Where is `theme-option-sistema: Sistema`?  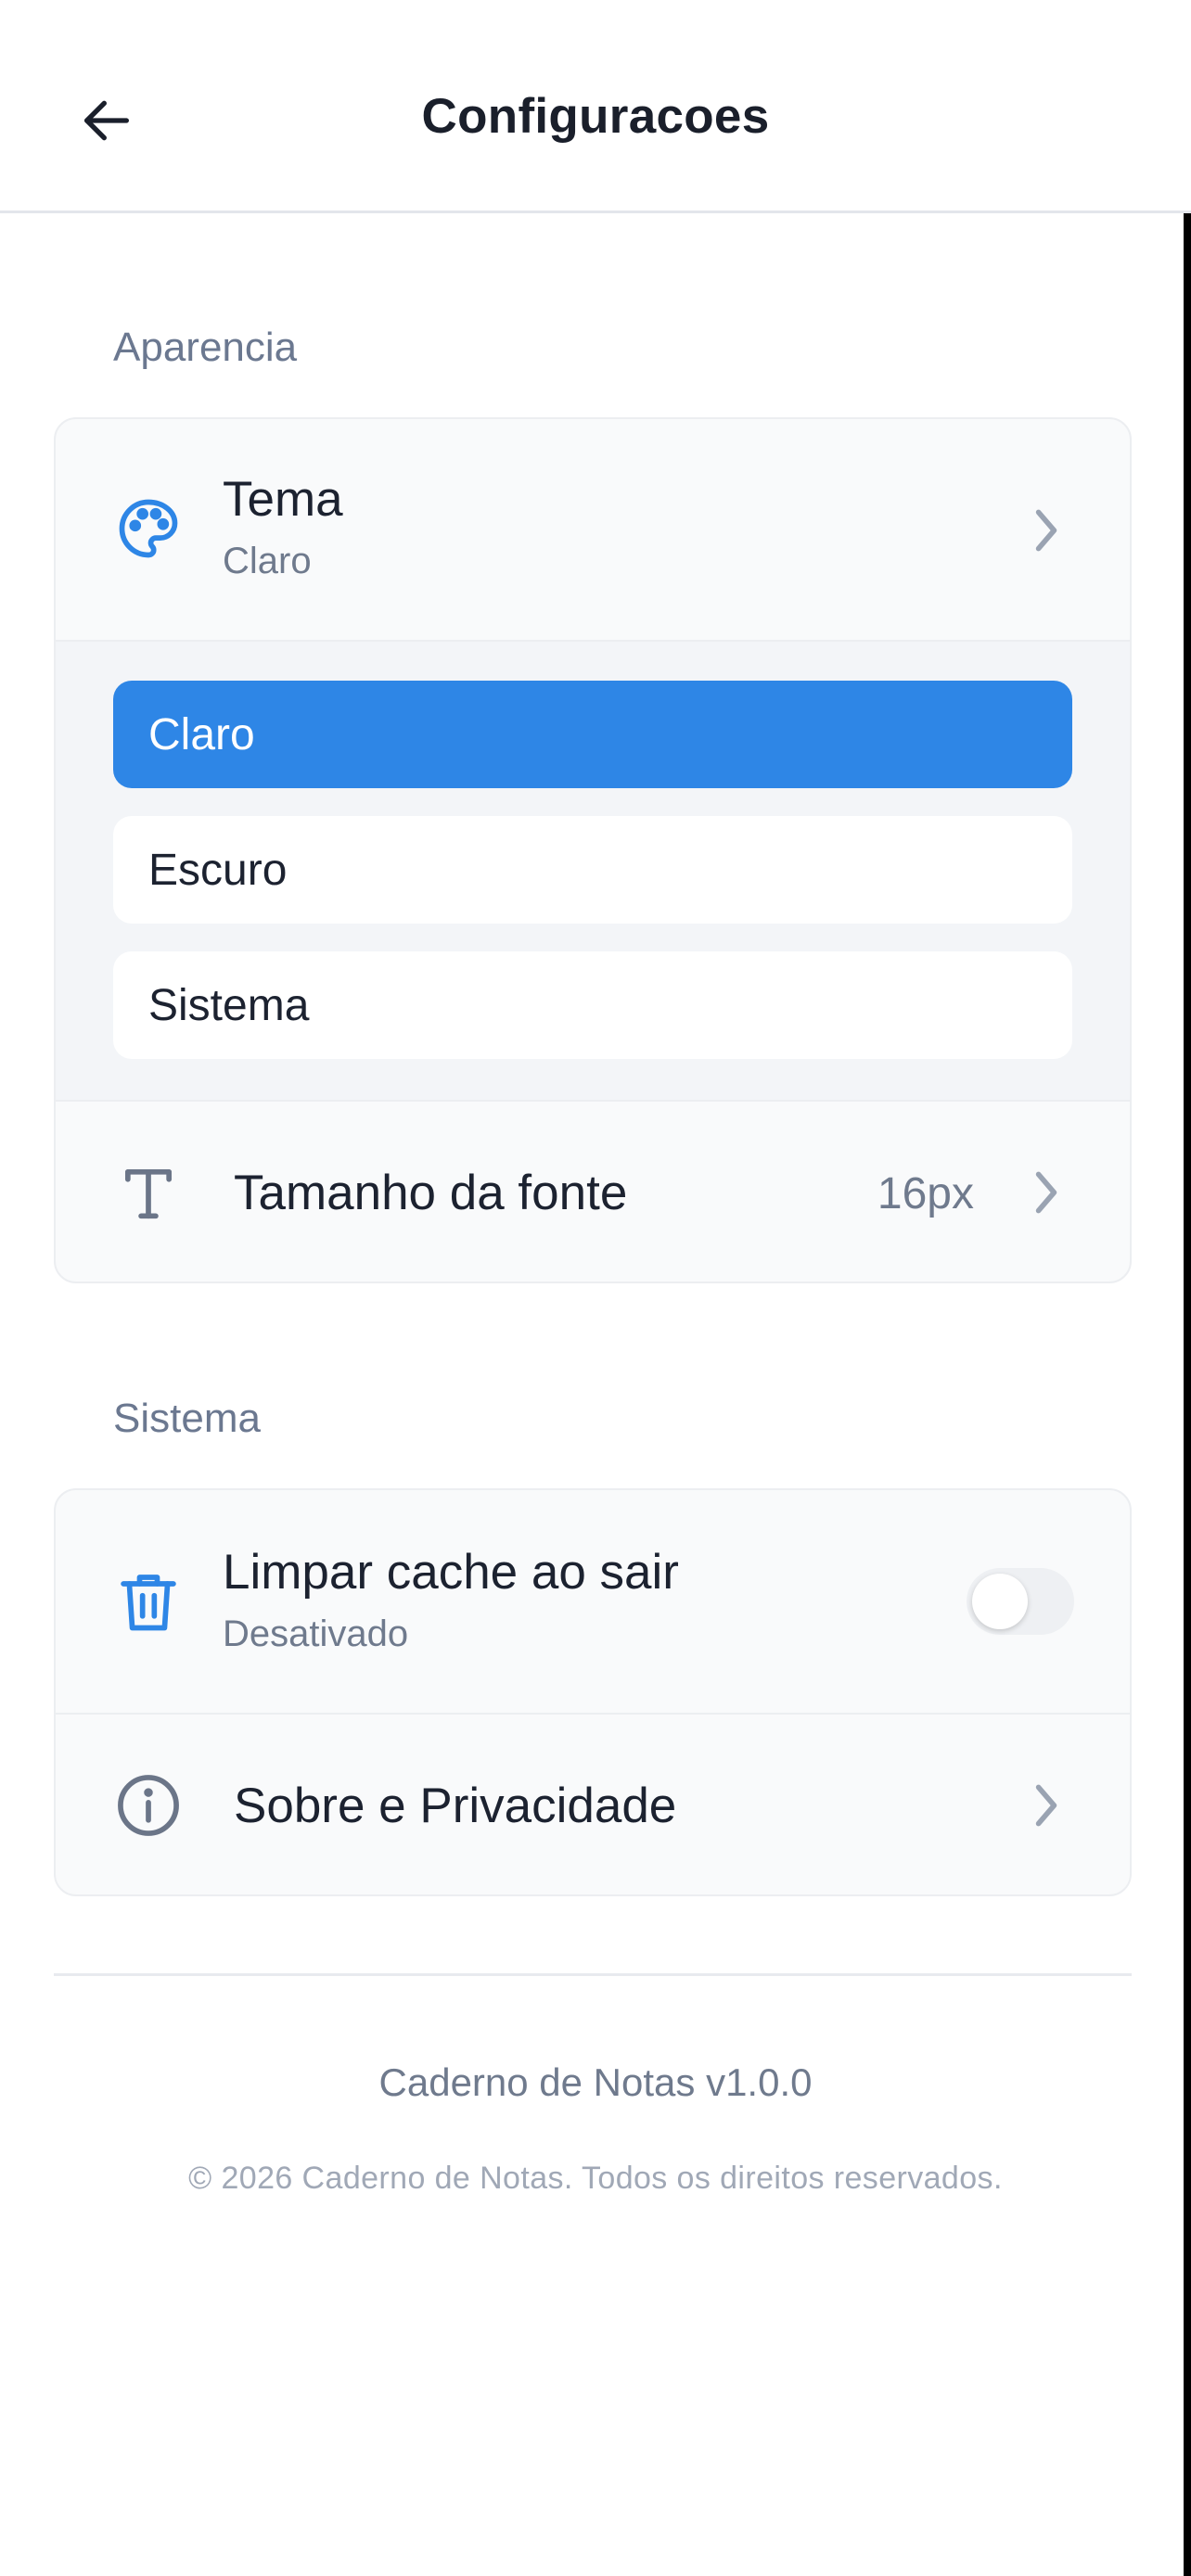 theme-option-sistema: Sistema is located at coordinates (592, 1005).